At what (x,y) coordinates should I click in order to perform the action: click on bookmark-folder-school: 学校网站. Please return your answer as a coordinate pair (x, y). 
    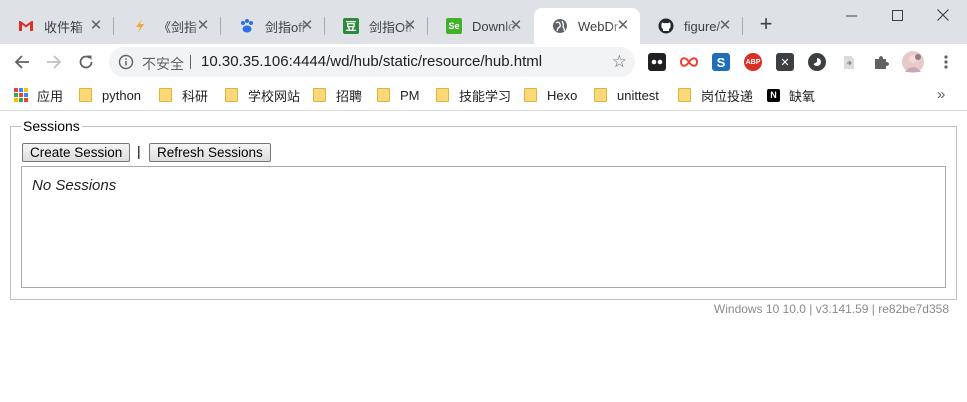
    Looking at the image, I should click on (262, 95).